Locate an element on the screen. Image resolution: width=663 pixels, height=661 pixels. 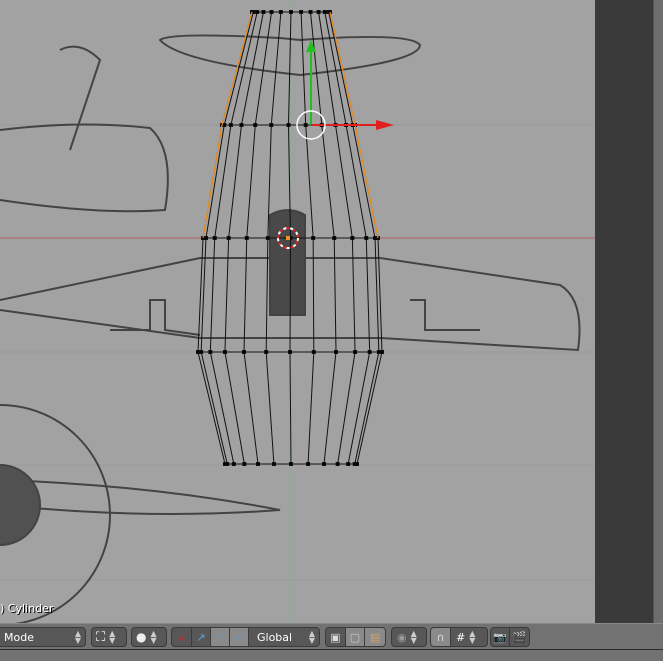
tool-shelf-region is located at coordinates (624, 311).